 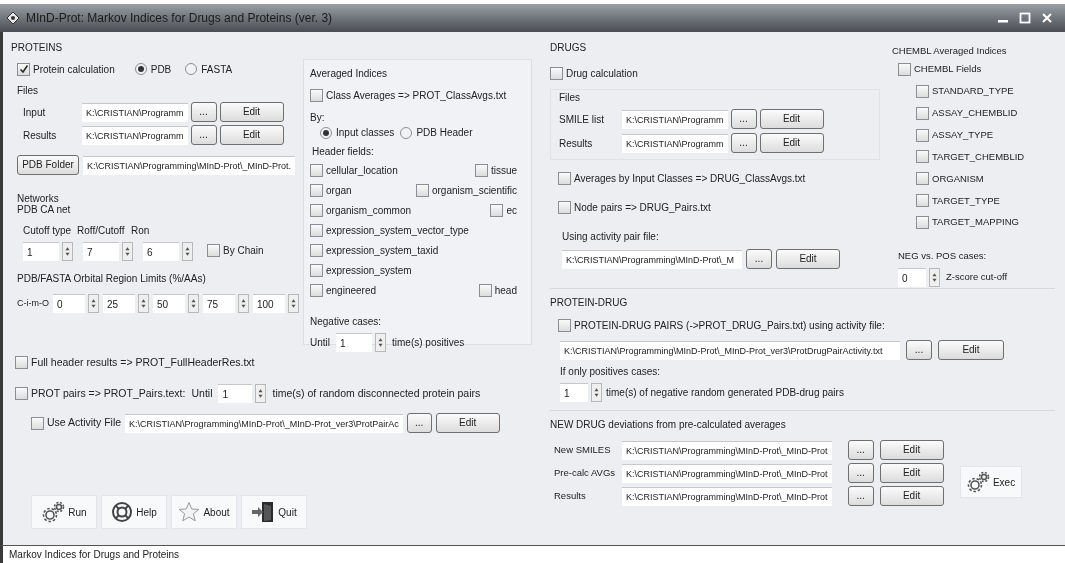 I want to click on checkbox-label: tissue, so click(x=503, y=170).